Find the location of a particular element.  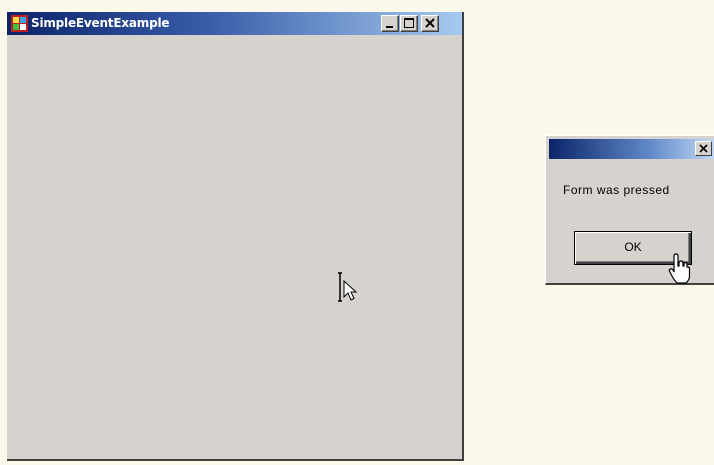

close-button is located at coordinates (430, 23).